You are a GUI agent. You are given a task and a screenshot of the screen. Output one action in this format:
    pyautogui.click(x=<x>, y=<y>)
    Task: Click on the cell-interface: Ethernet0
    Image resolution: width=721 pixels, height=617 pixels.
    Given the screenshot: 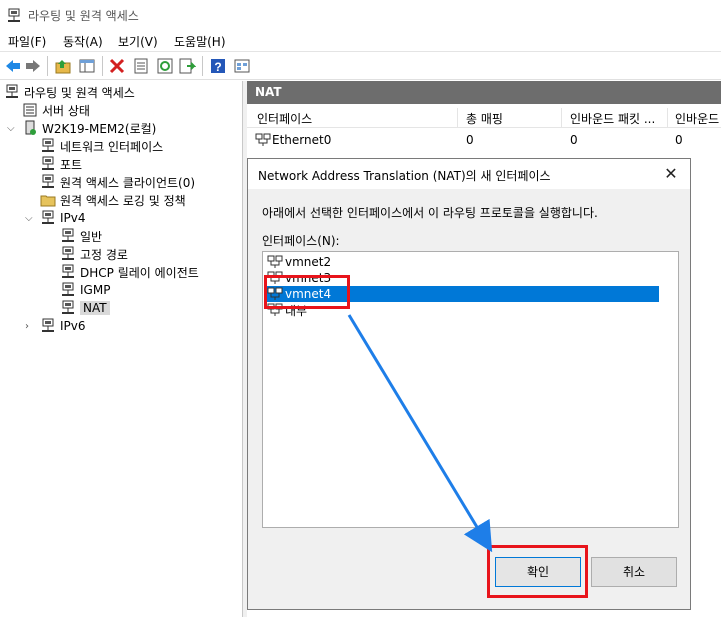 What is the action you would take?
    pyautogui.click(x=302, y=140)
    